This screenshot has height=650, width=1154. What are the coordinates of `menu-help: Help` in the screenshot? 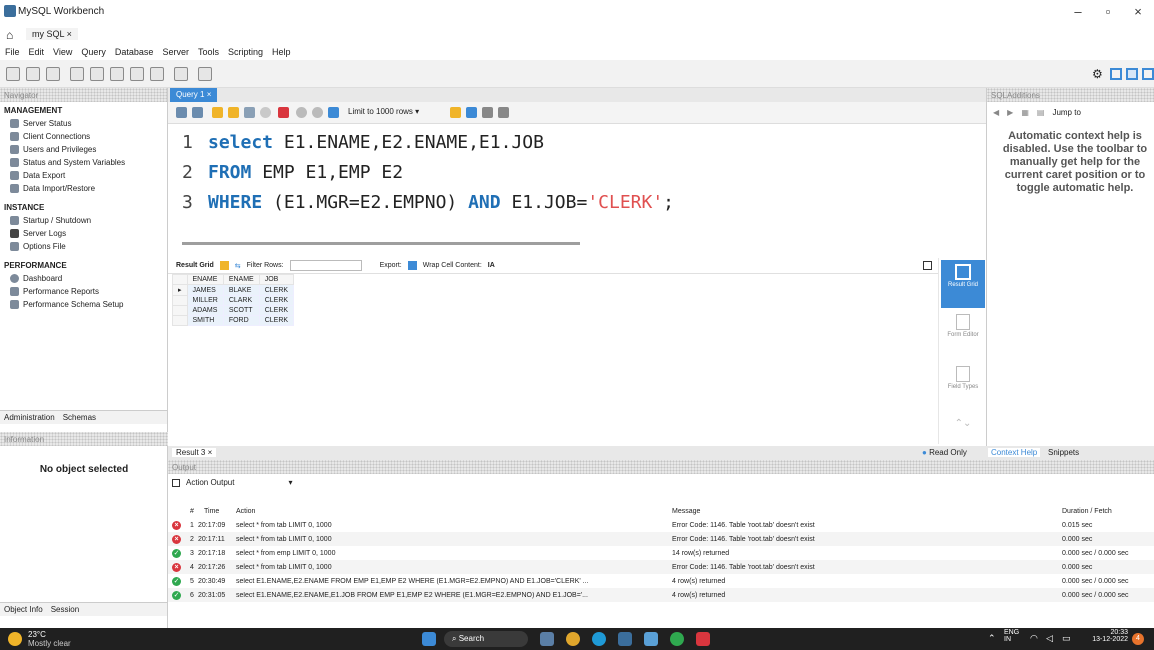 It's located at (281, 52).